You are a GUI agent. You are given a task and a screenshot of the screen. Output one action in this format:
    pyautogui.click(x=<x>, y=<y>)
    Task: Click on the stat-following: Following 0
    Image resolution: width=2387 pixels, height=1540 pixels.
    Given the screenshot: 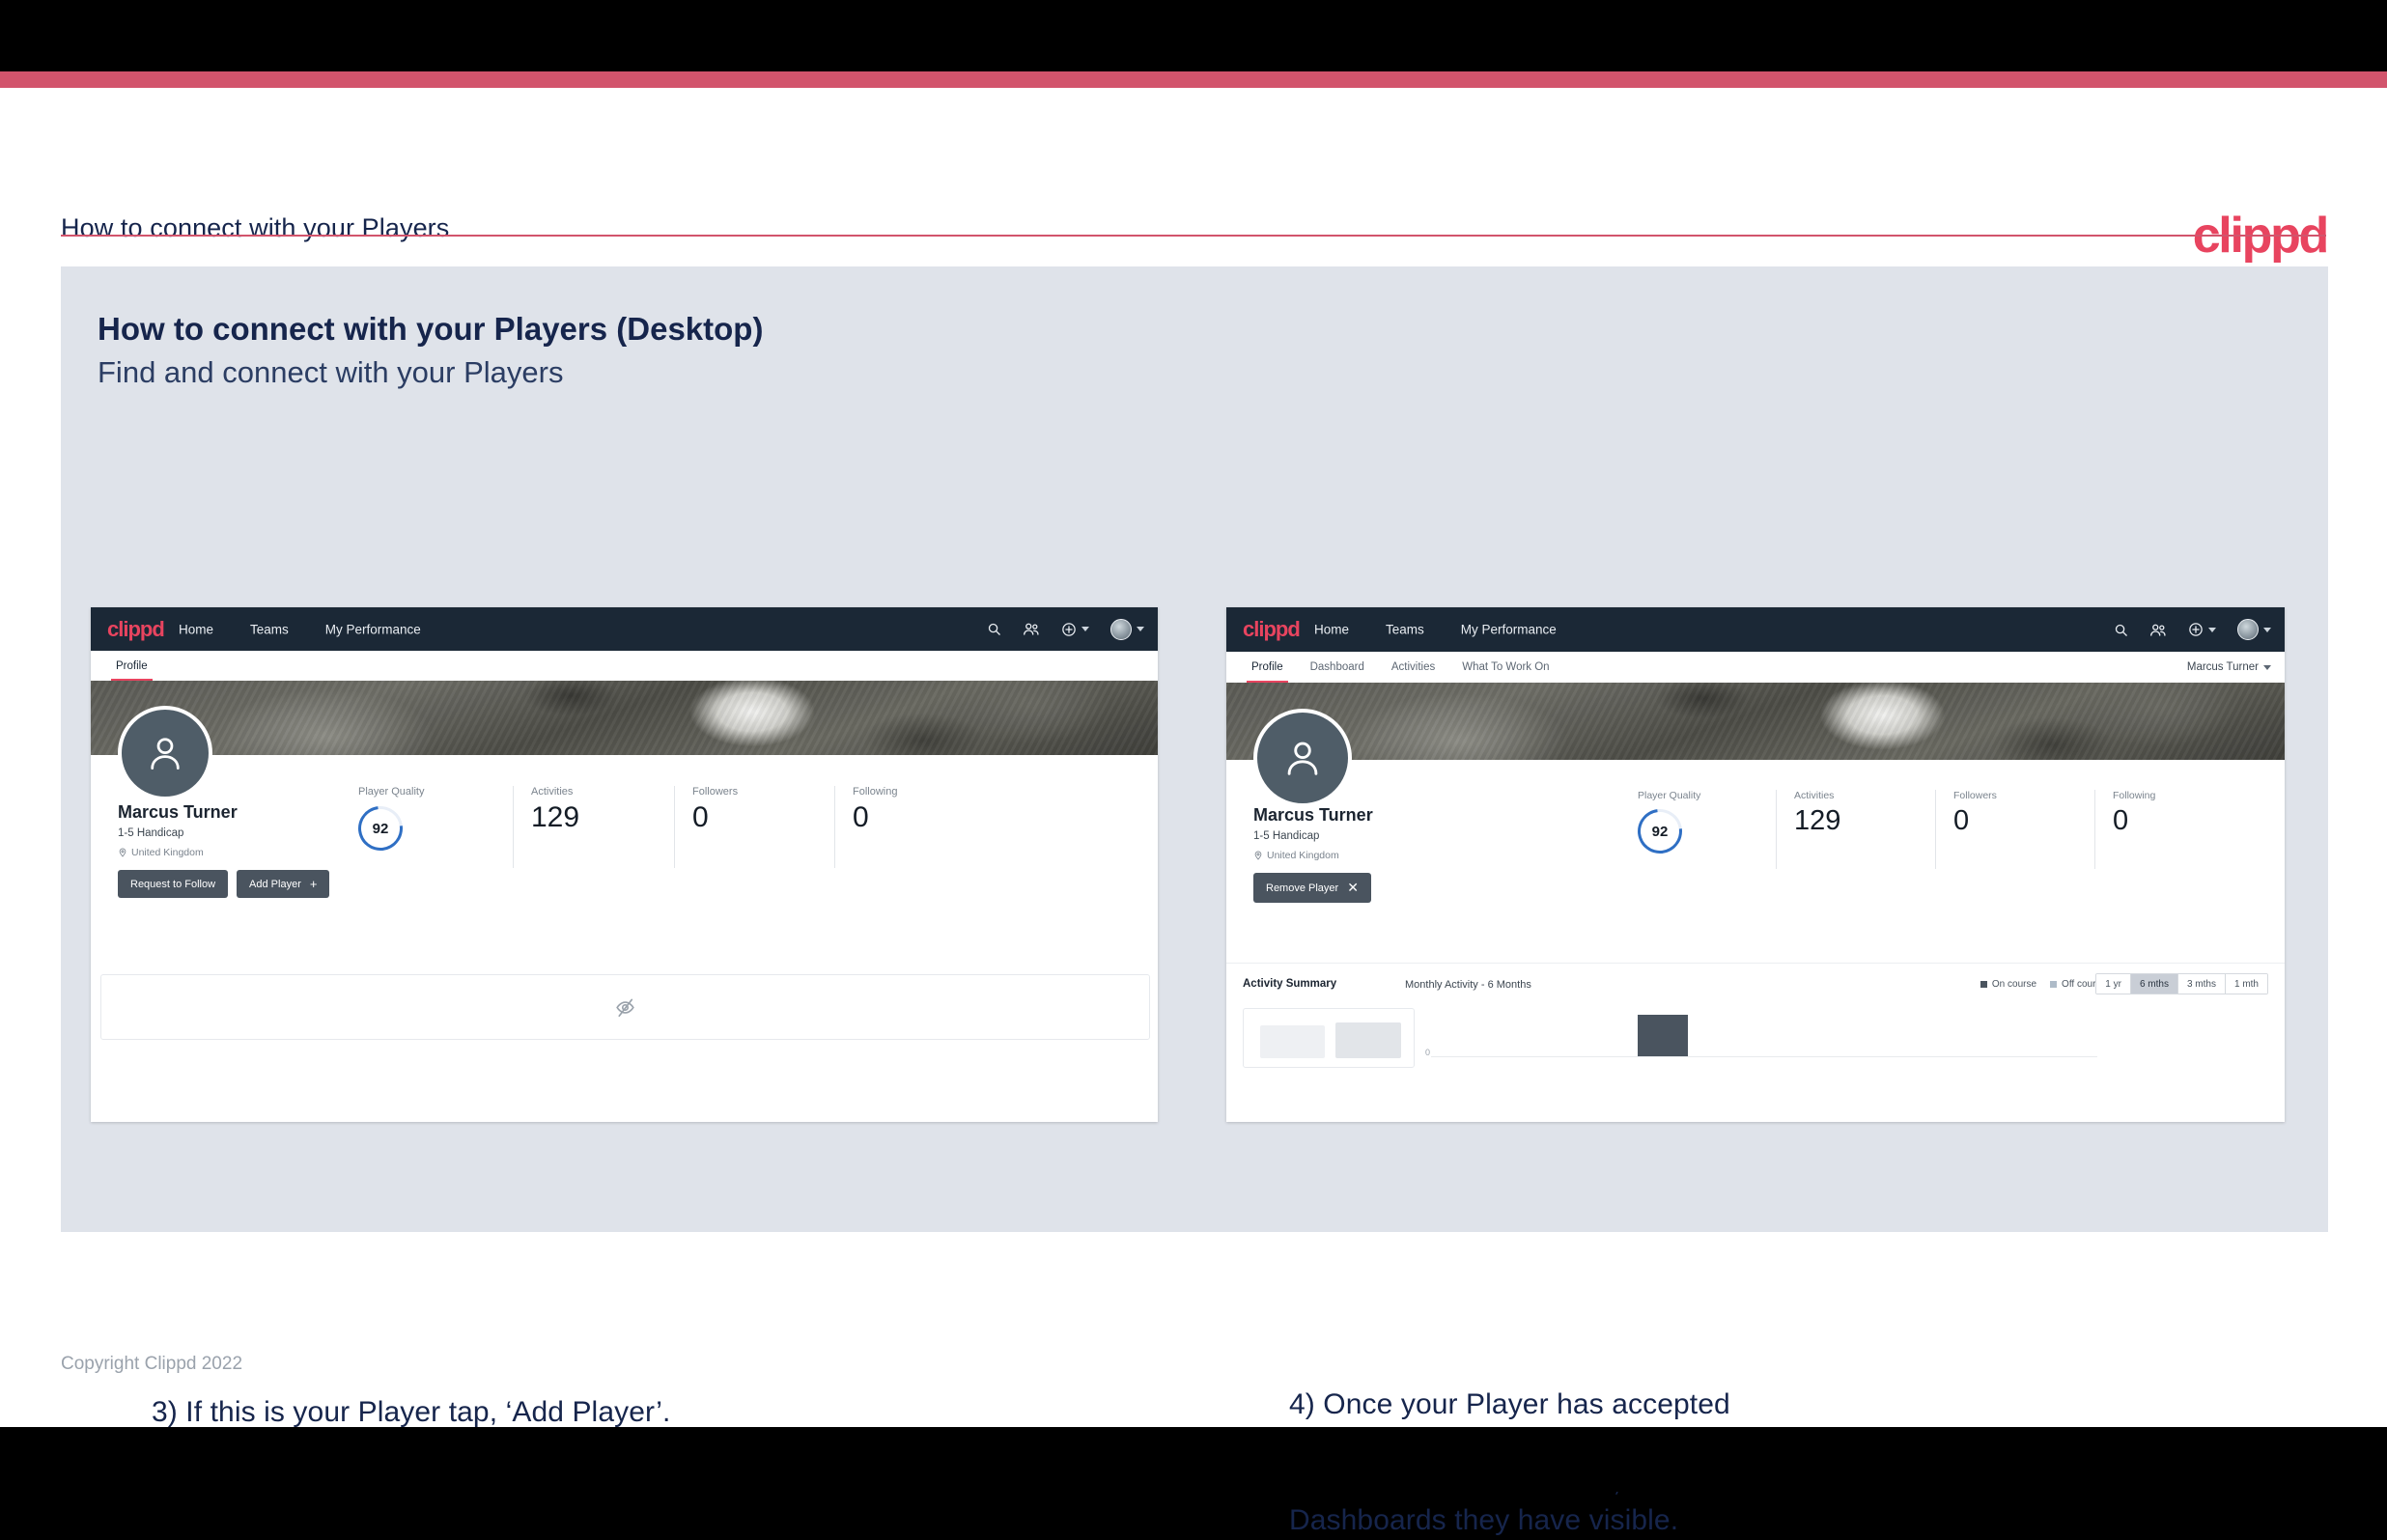 What is the action you would take?
    pyautogui.click(x=914, y=827)
    